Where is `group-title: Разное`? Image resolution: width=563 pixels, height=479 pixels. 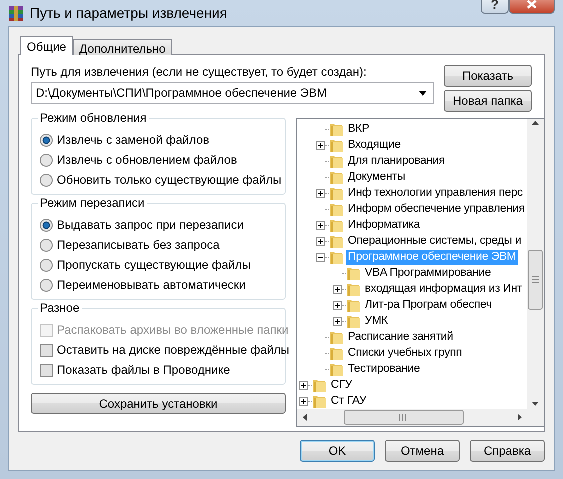 group-title: Разное is located at coordinates (60, 308).